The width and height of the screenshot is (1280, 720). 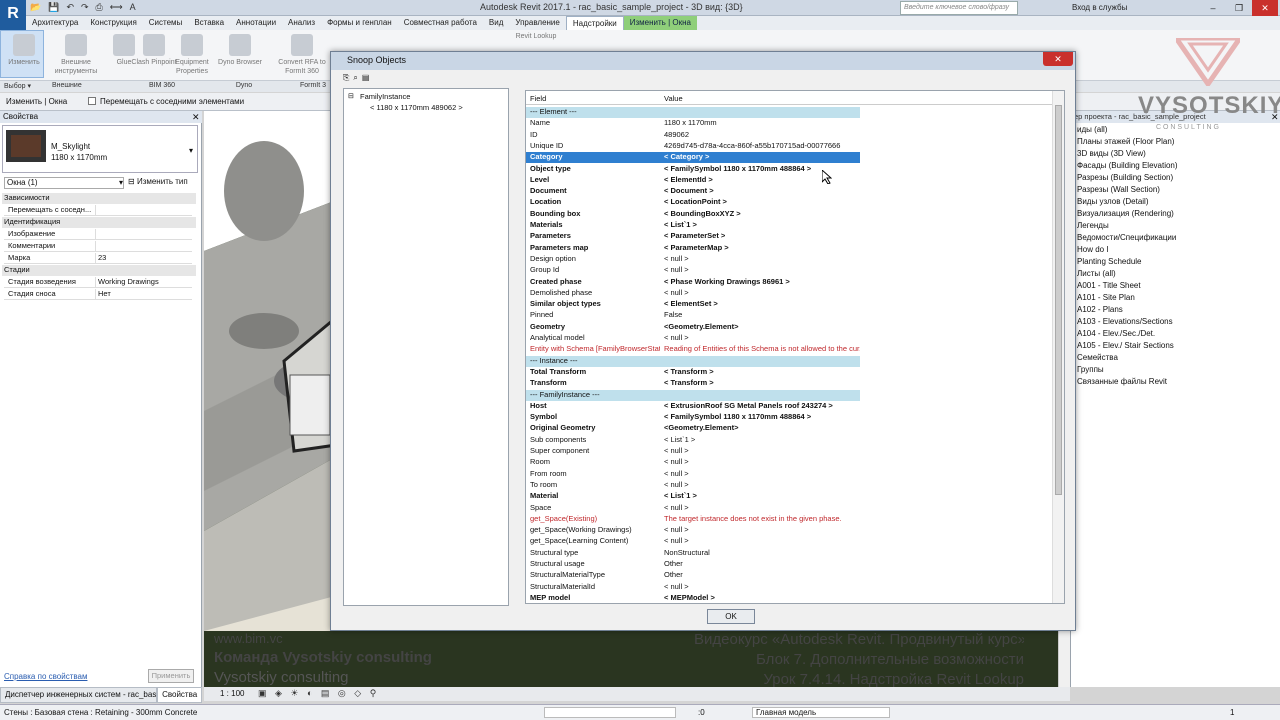 I want to click on minimize-icon: –, so click(x=1213, y=8).